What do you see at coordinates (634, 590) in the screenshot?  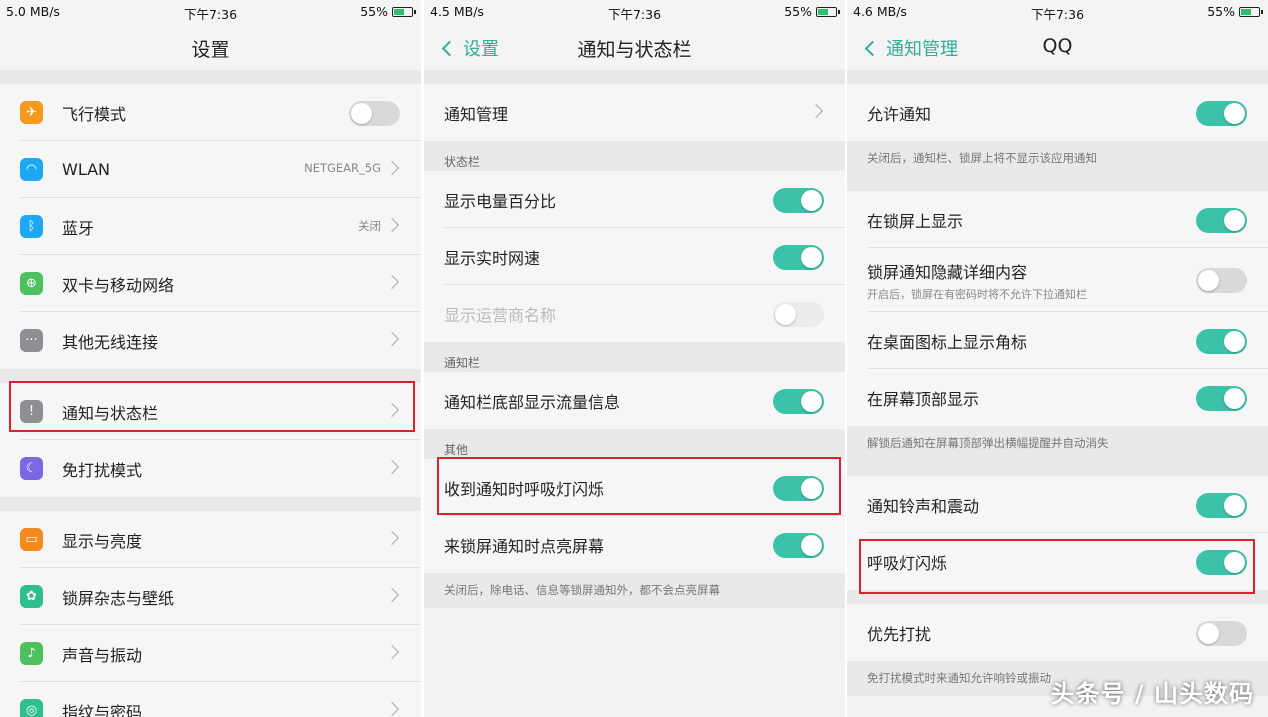 I see `wake-screen-note: 关闭后，除电话、信息等锁屏通知外，都不会点亮屏幕` at bounding box center [634, 590].